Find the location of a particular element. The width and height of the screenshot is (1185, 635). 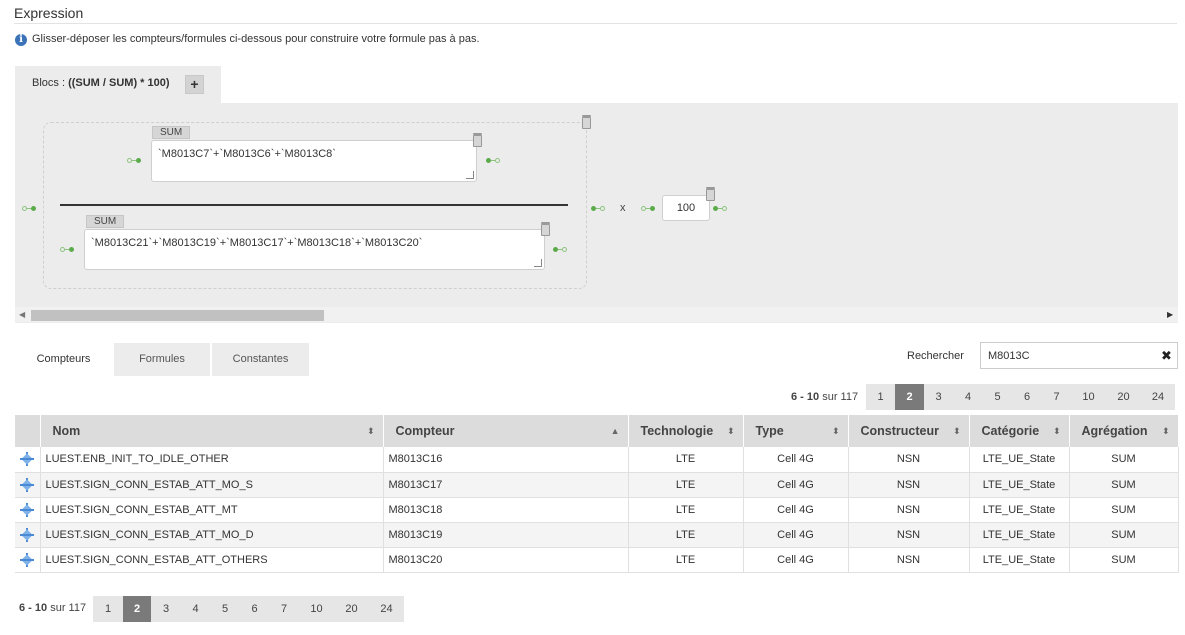

cell-compteur: M8013C16 is located at coordinates (506, 460).